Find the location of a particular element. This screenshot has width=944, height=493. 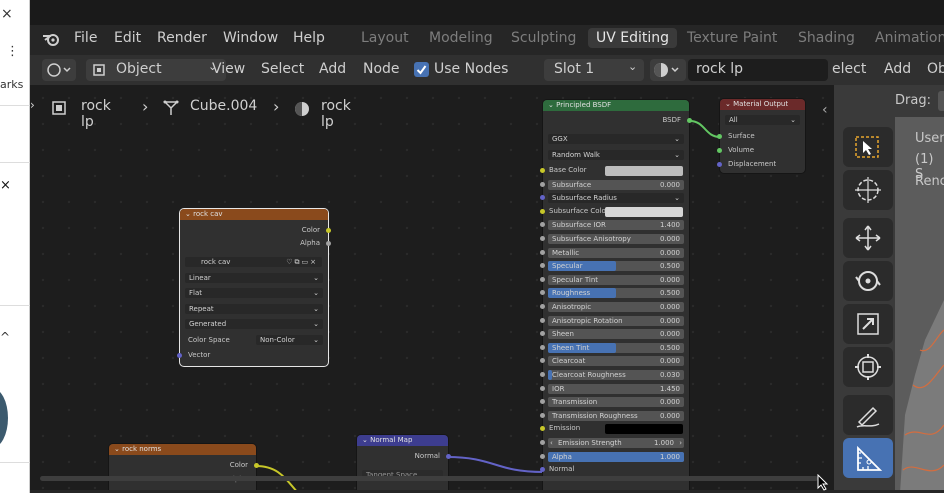

input-field: Clearcoat 0.000 is located at coordinates (616, 361).